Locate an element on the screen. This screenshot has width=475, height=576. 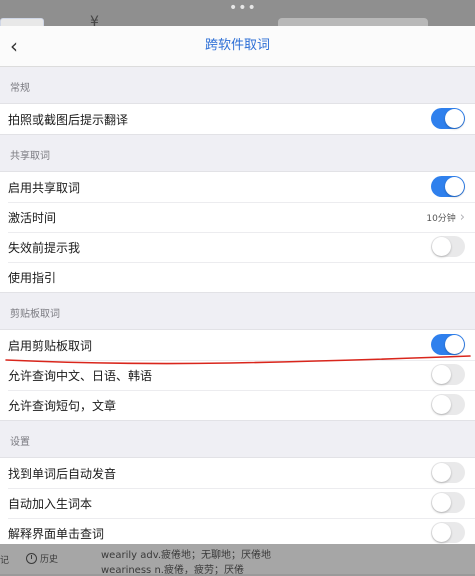
group-general: 拍照或截图后提示翻译 is located at coordinates (237, 119).